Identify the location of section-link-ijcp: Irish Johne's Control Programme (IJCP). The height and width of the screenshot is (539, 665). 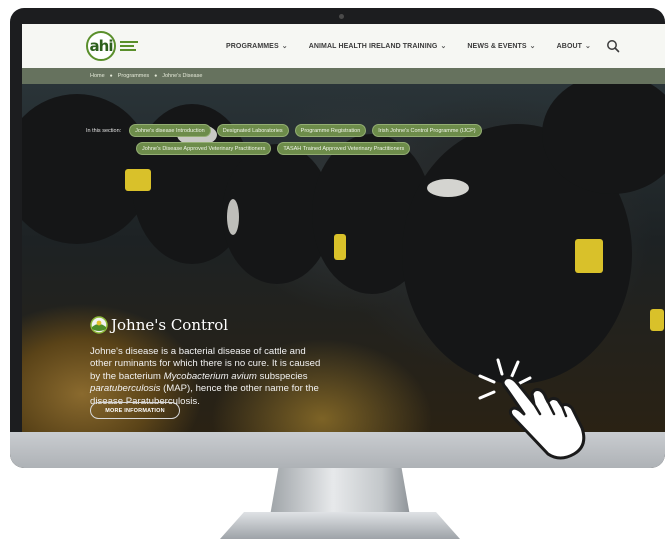
(427, 130).